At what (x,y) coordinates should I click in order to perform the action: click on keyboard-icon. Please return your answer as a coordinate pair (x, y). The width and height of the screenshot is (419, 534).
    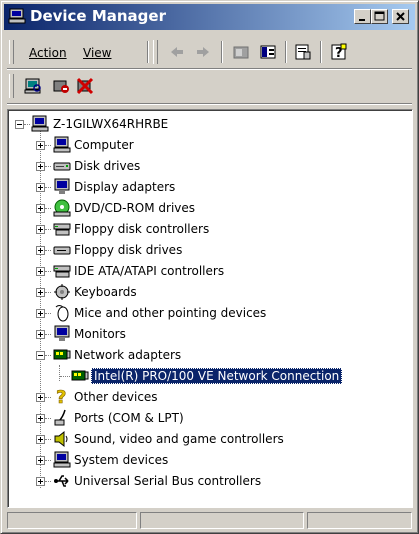
    Looking at the image, I should click on (62, 292).